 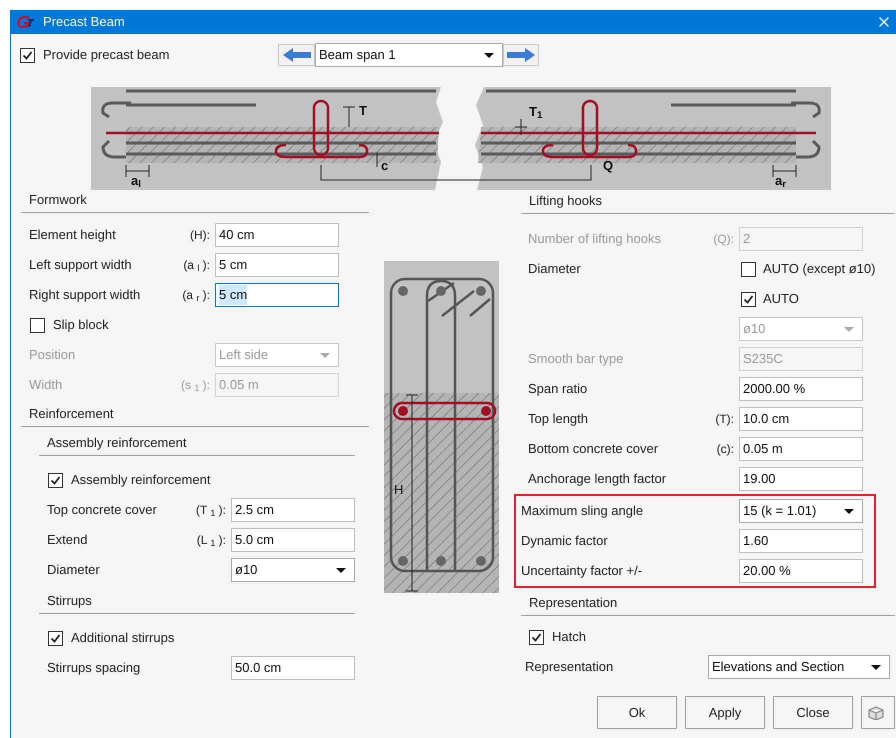 I want to click on field-label: Anchorage length factor, so click(x=598, y=479).